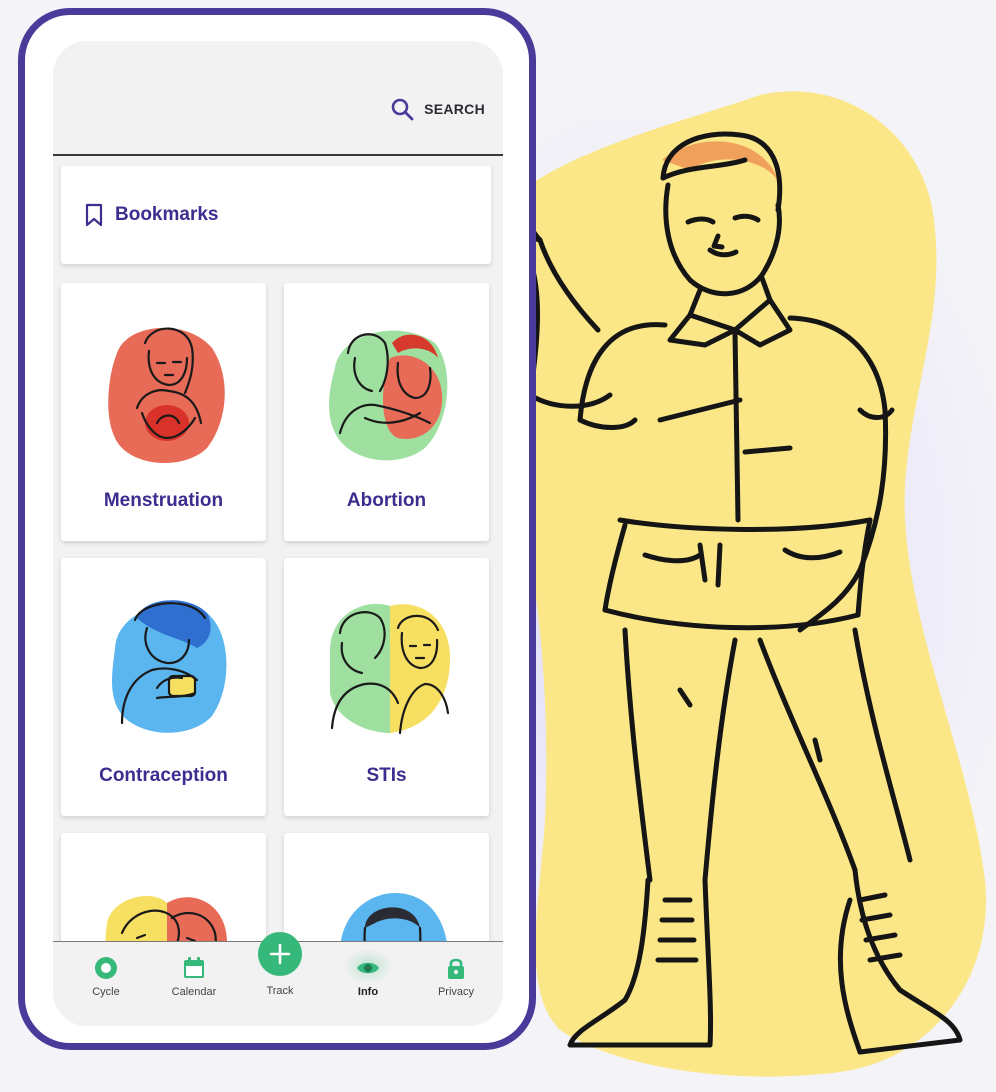 The image size is (996, 1092). Describe the element at coordinates (106, 968) in the screenshot. I see `cycle-icon` at that location.